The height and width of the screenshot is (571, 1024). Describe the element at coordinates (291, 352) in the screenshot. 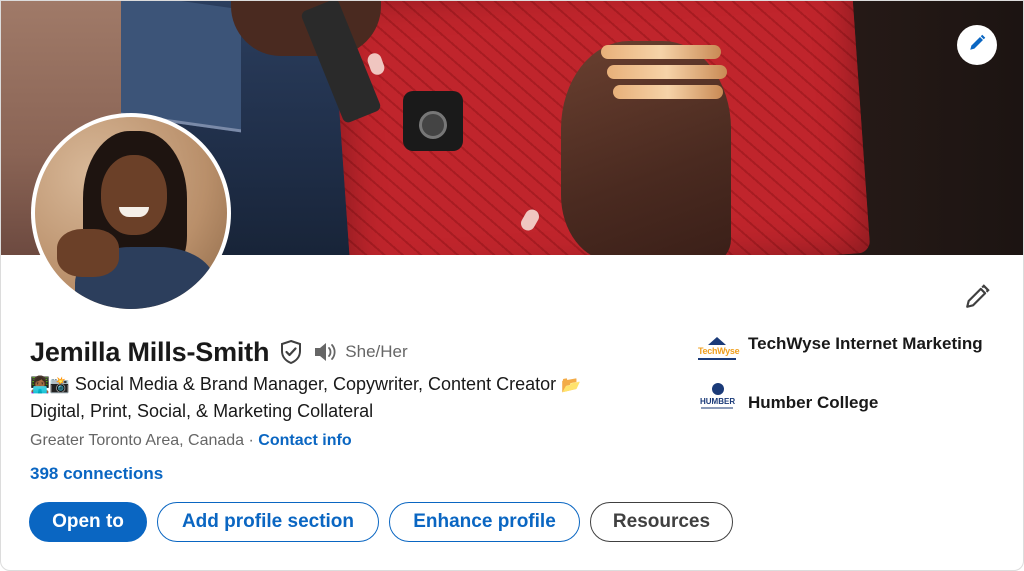

I see `shield-check-icon` at that location.